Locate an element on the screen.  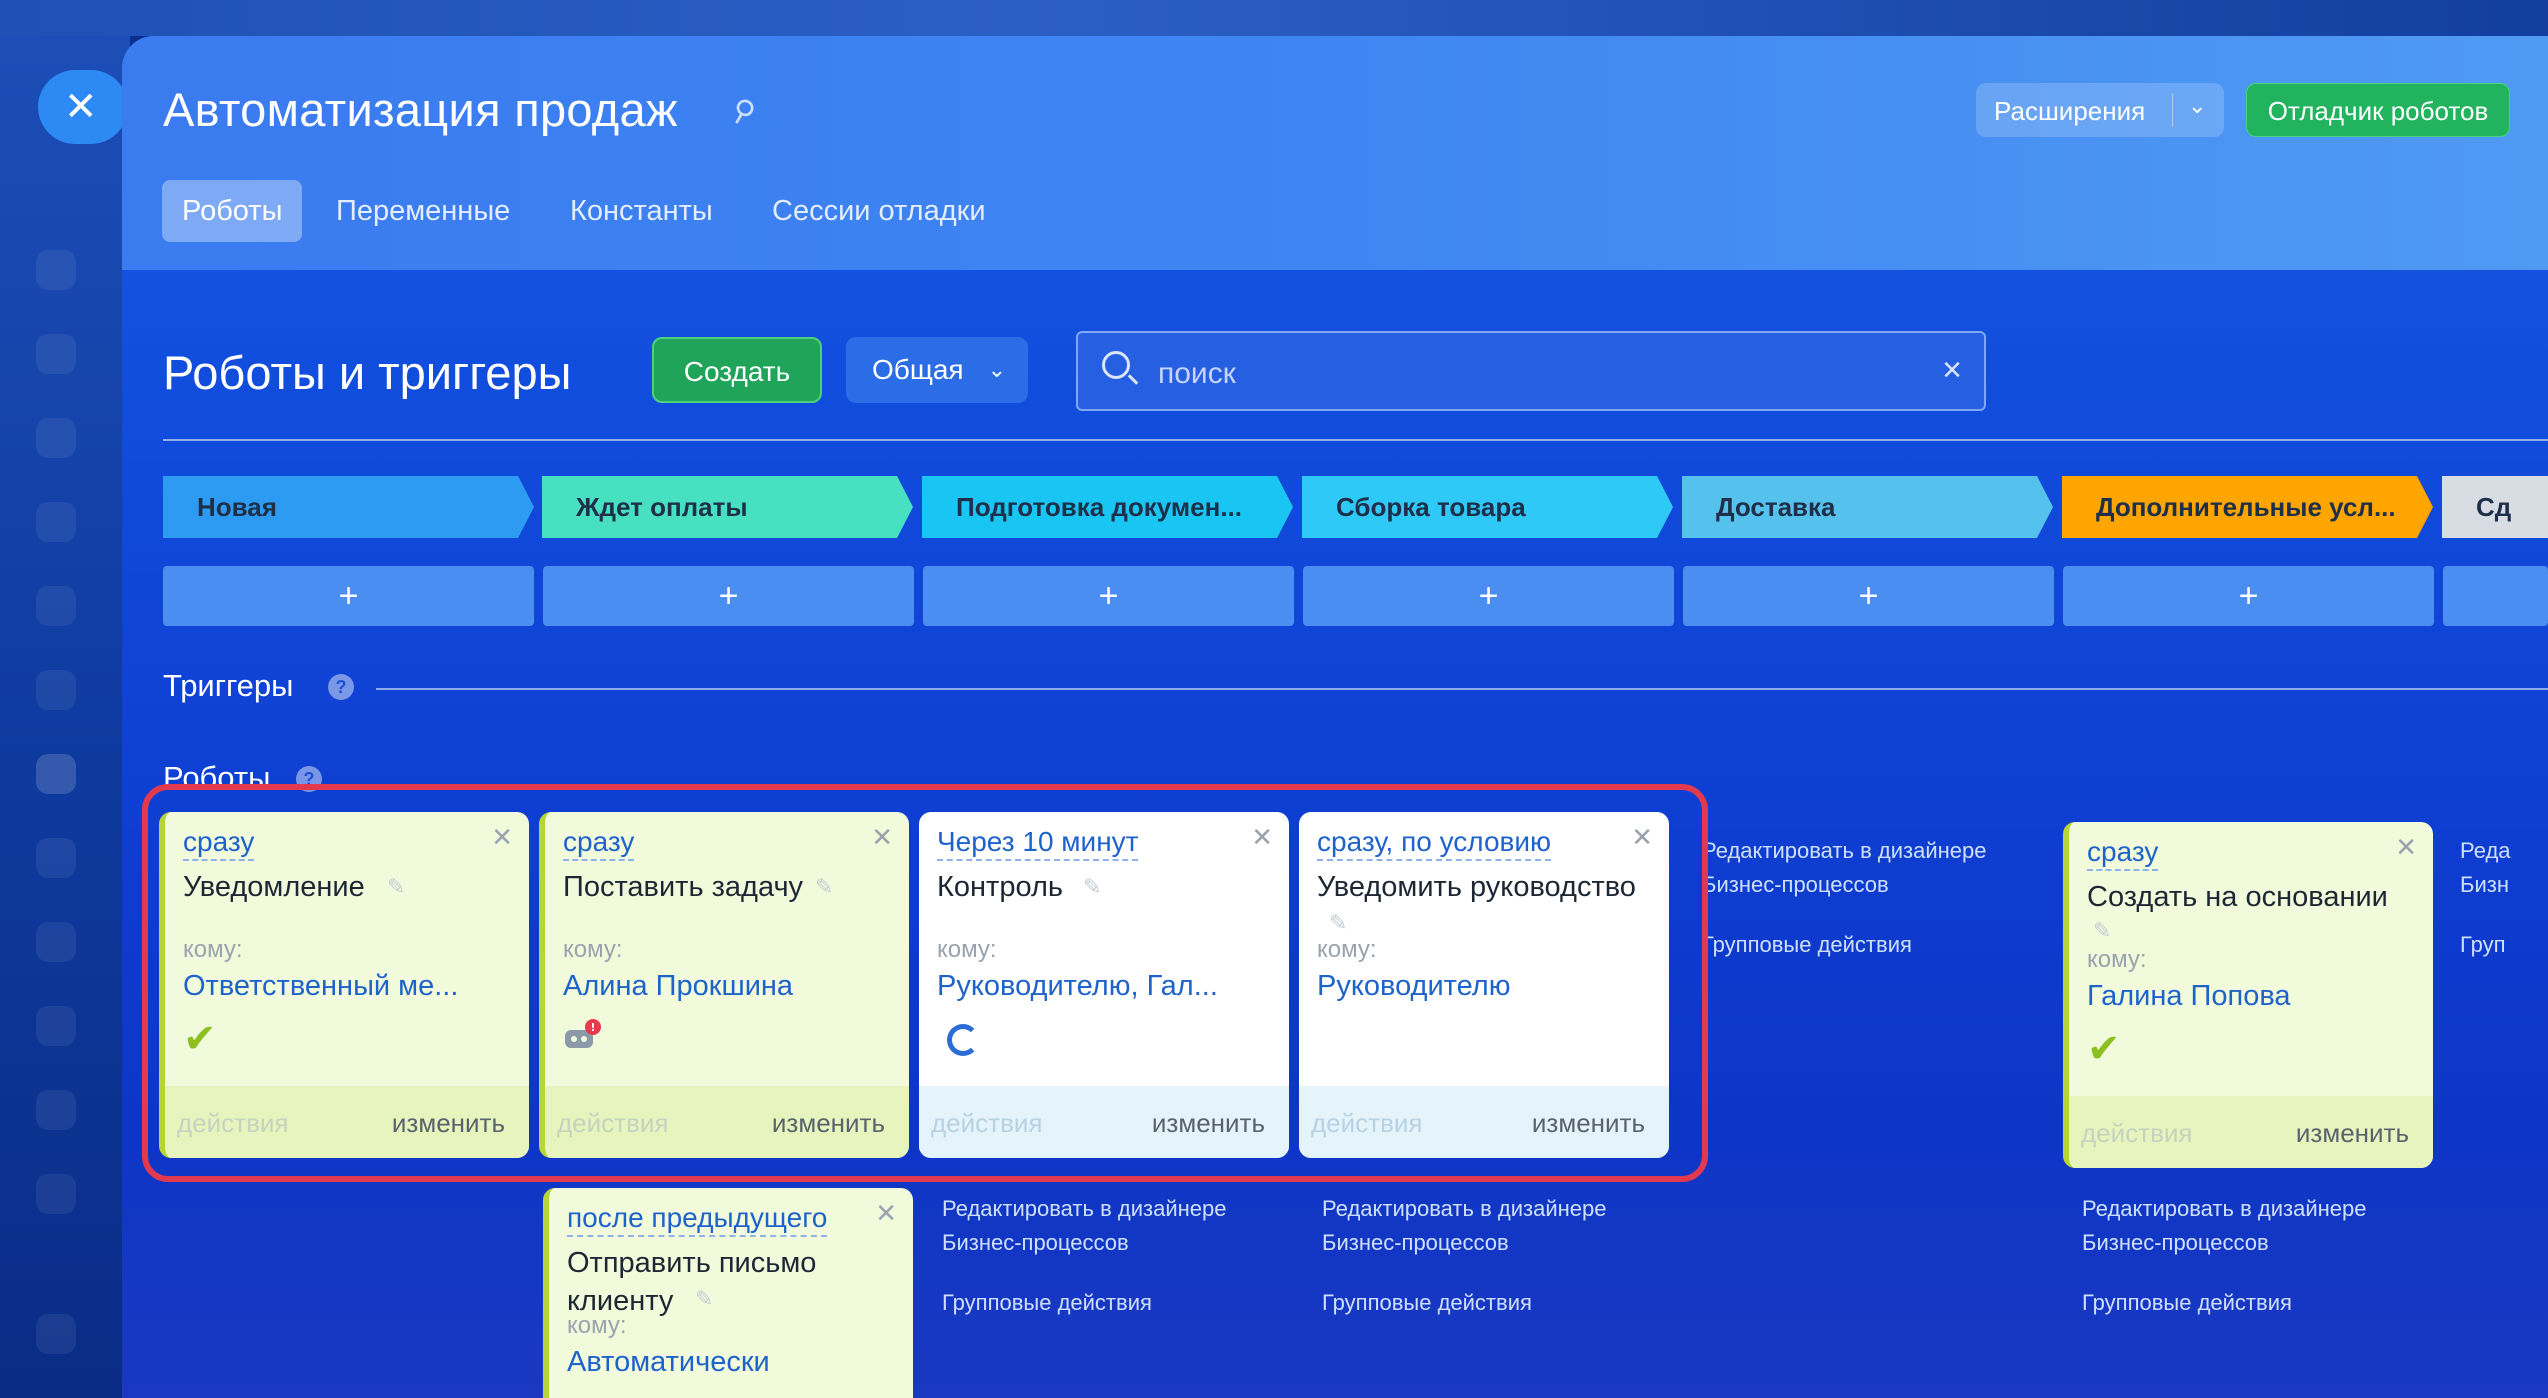
stage-new: Новая is located at coordinates (340, 507).